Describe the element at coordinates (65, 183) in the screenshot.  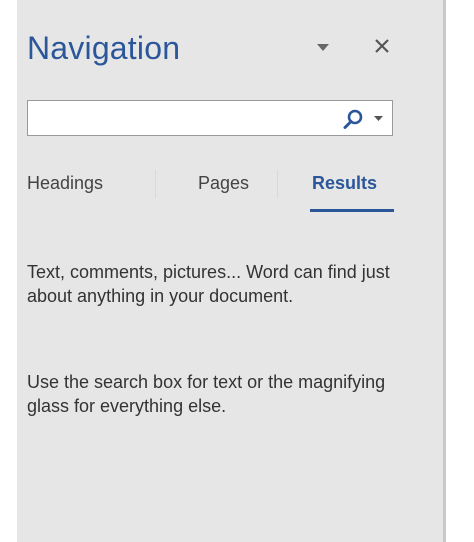
I see `tab-headings: Headings` at that location.